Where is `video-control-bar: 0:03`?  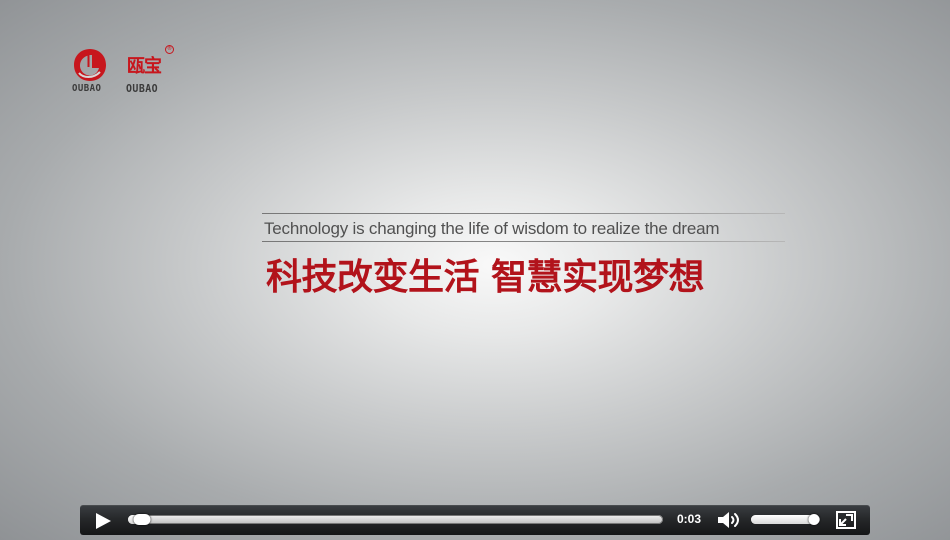
video-control-bar: 0:03 is located at coordinates (475, 520).